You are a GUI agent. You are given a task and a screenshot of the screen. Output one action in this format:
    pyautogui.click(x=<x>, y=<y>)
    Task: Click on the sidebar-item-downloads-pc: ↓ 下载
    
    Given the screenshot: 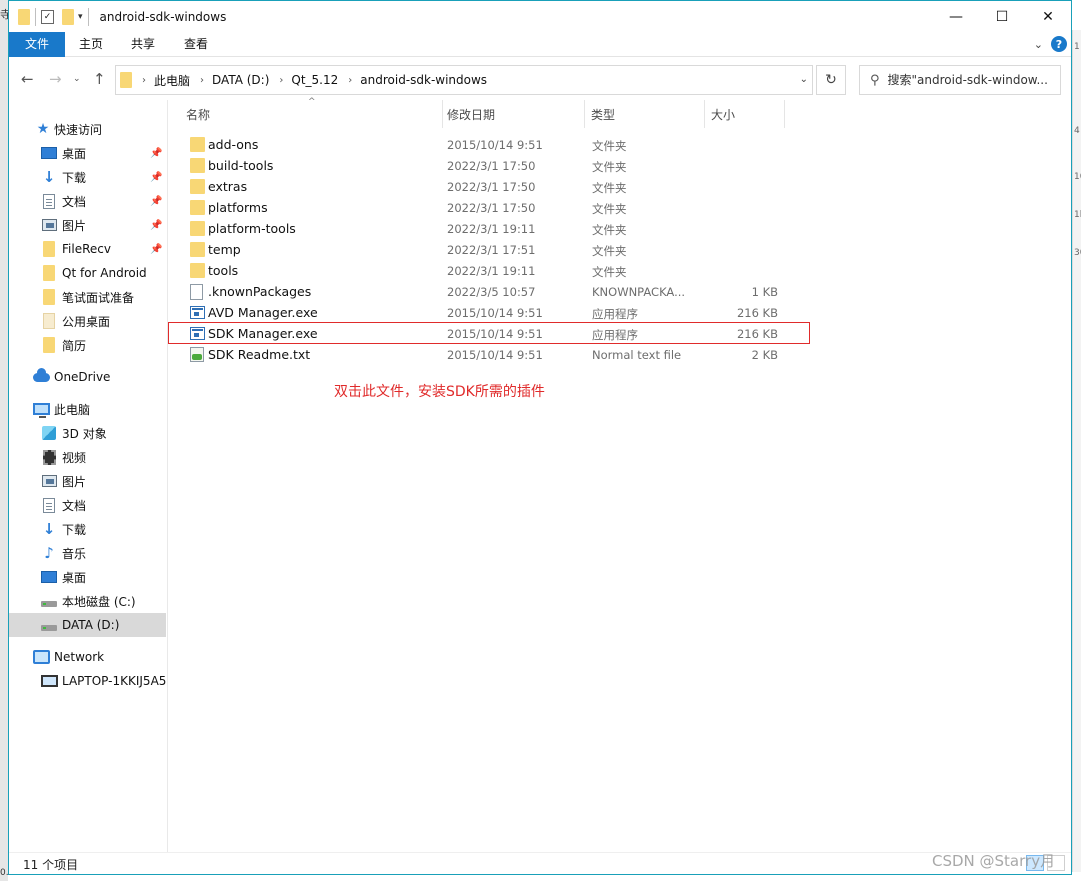 What is the action you would take?
    pyautogui.click(x=87, y=529)
    